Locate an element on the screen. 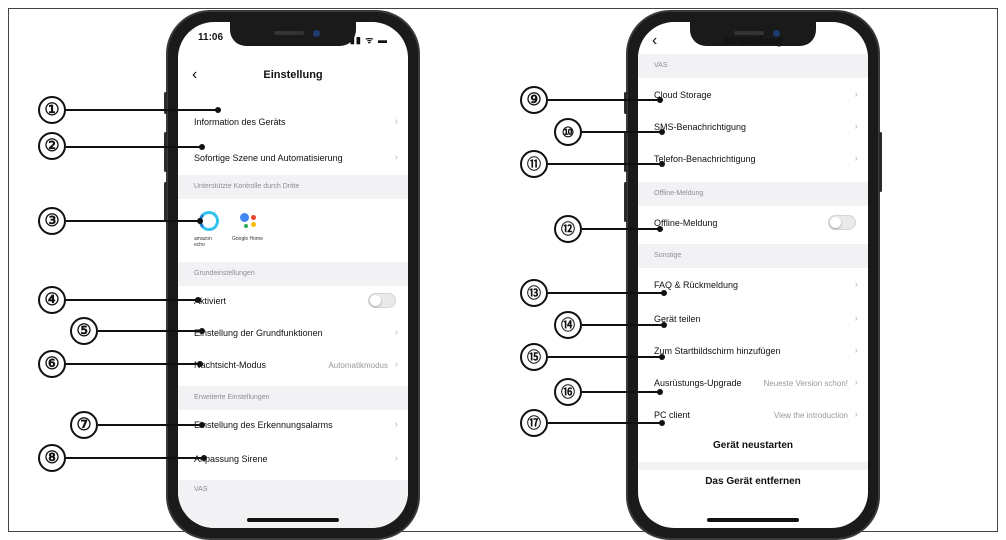  callout-6: ⑥ is located at coordinates (52, 364).